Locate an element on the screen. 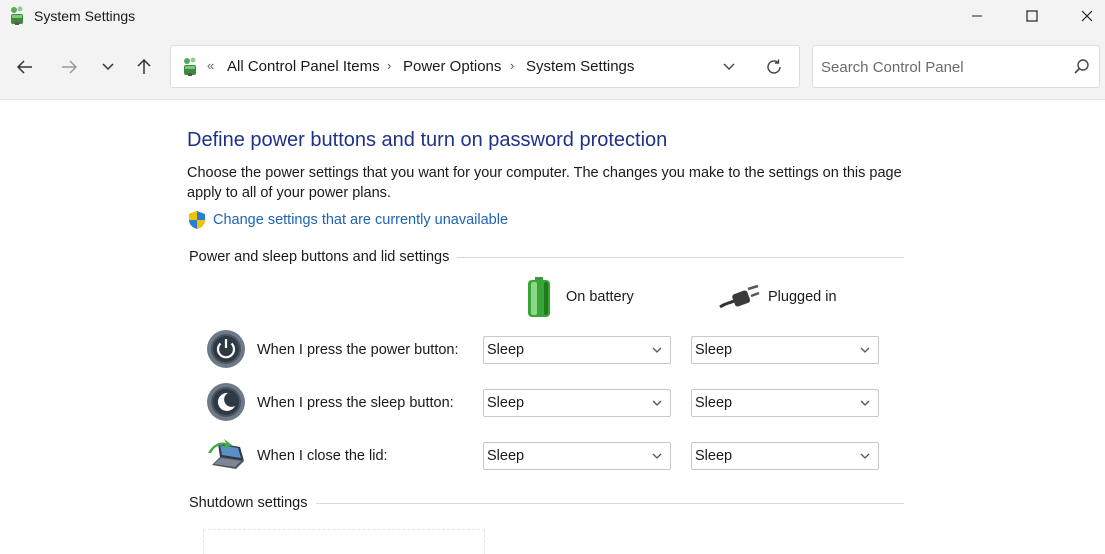 The height and width of the screenshot is (554, 1105). close-icon is located at coordinates (1087, 16).